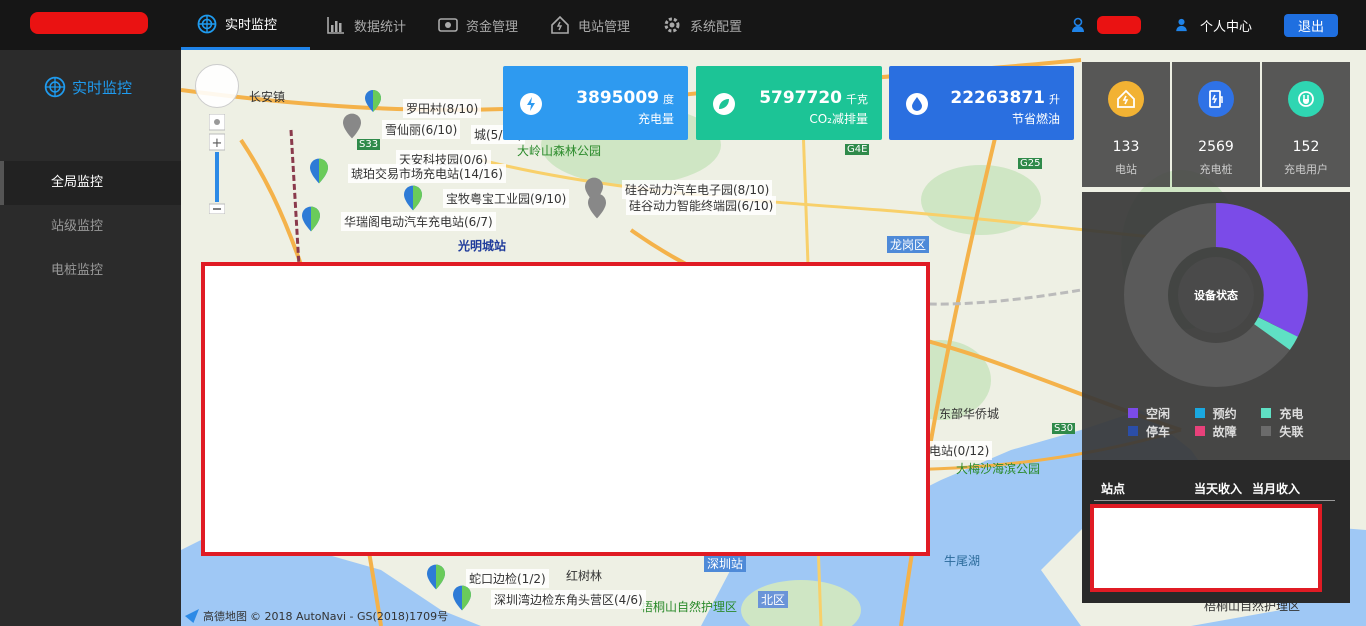 This screenshot has height=626, width=1366. I want to click on leaf-icon, so click(724, 104).